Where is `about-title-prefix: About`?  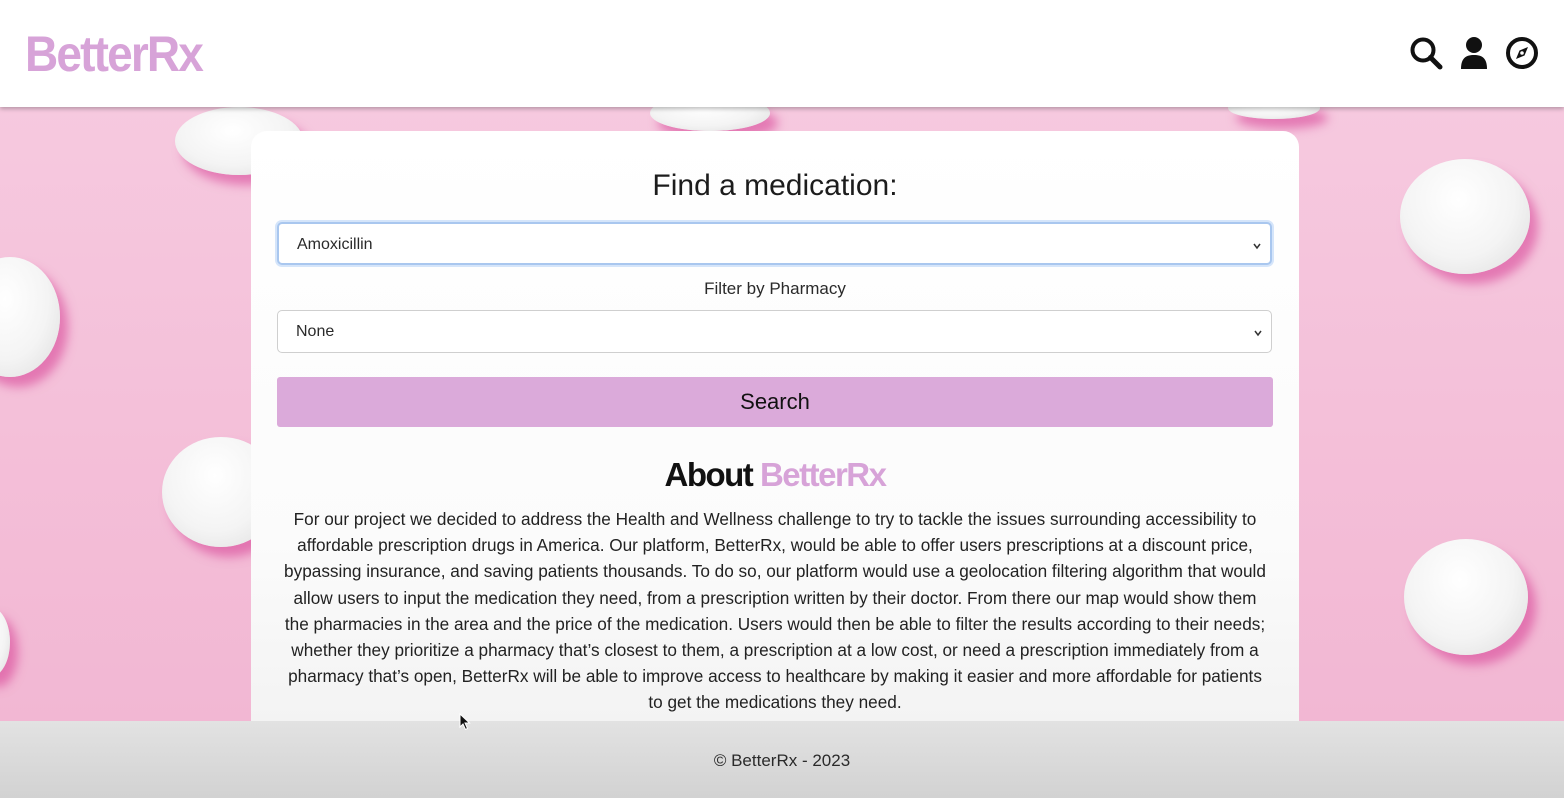 about-title-prefix: About is located at coordinates (708, 474).